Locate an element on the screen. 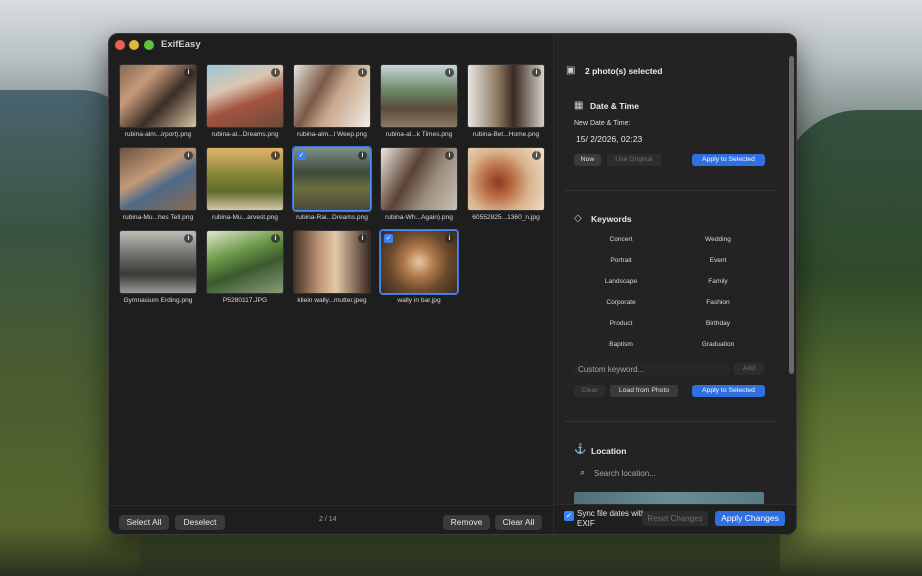 The width and height of the screenshot is (922, 576). keyword-chip-concert: Concert is located at coordinates (621, 239).